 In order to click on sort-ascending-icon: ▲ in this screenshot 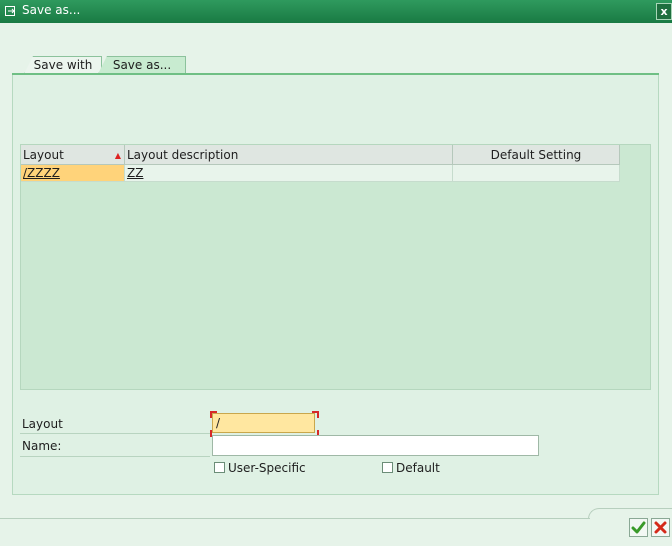, I will do `click(117, 155)`.